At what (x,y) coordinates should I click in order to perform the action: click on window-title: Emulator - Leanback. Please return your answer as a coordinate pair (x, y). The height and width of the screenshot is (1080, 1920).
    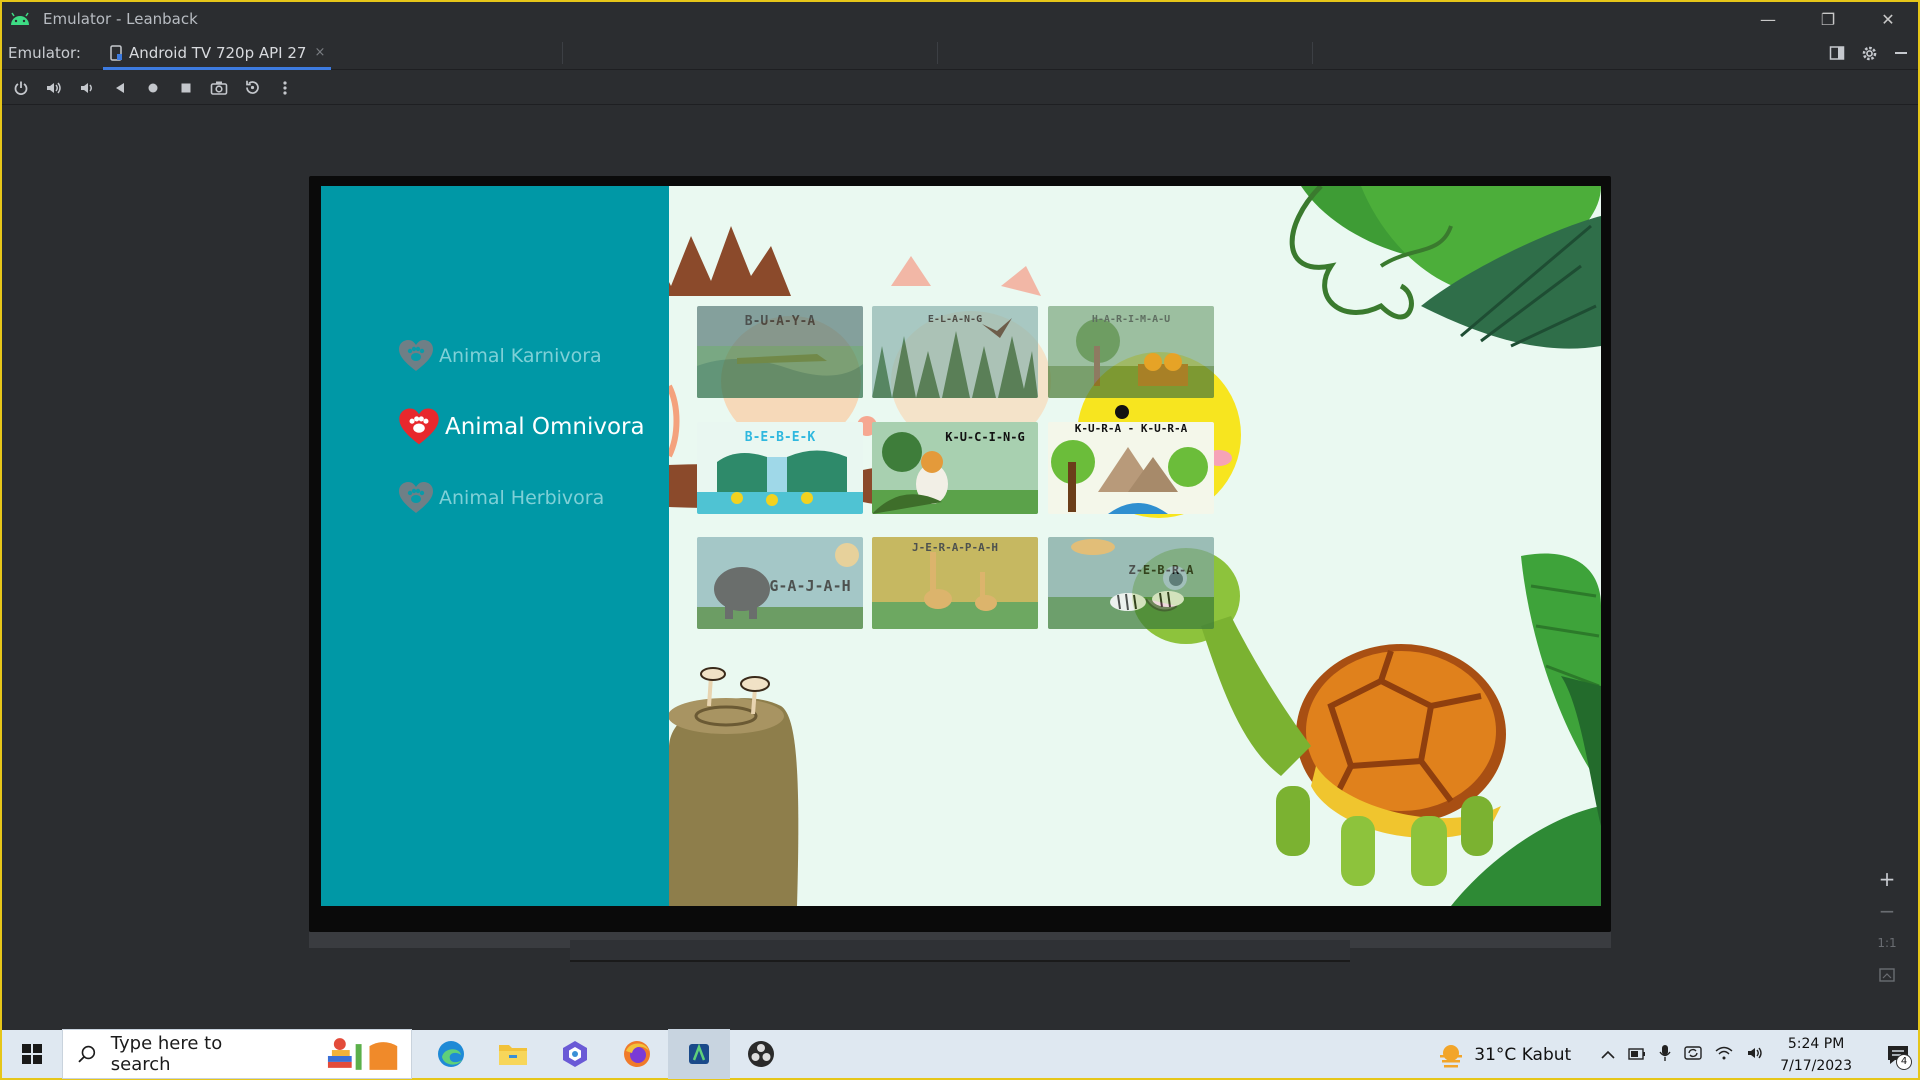
    Looking at the image, I should click on (120, 19).